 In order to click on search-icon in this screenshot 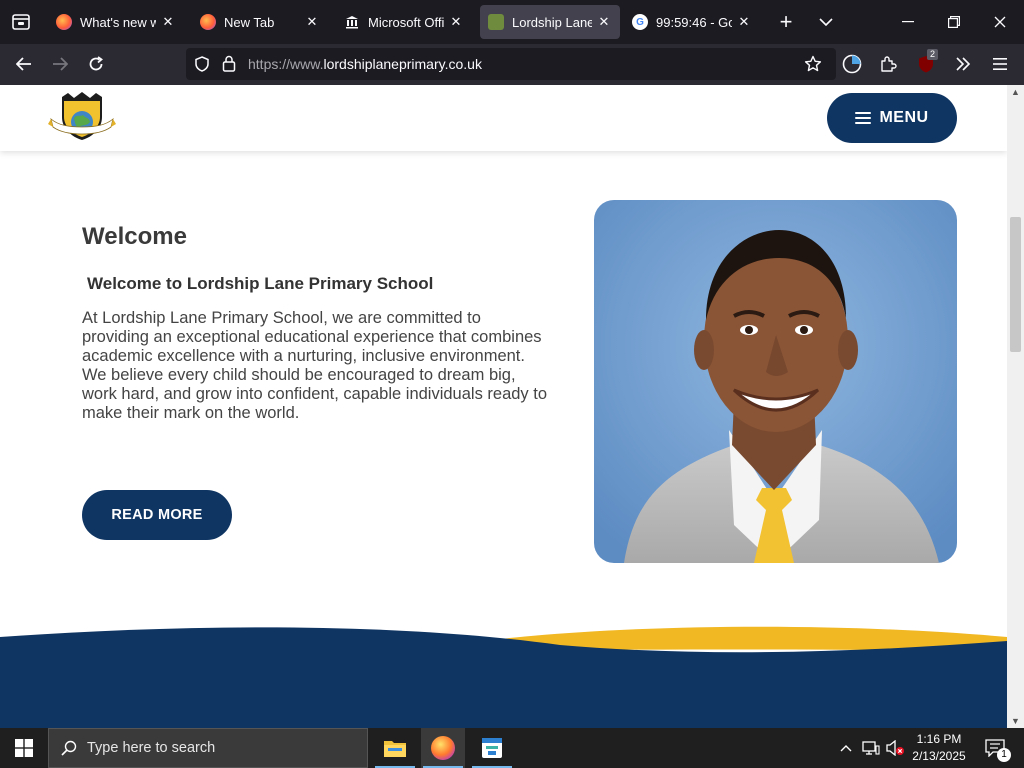, I will do `click(69, 748)`.